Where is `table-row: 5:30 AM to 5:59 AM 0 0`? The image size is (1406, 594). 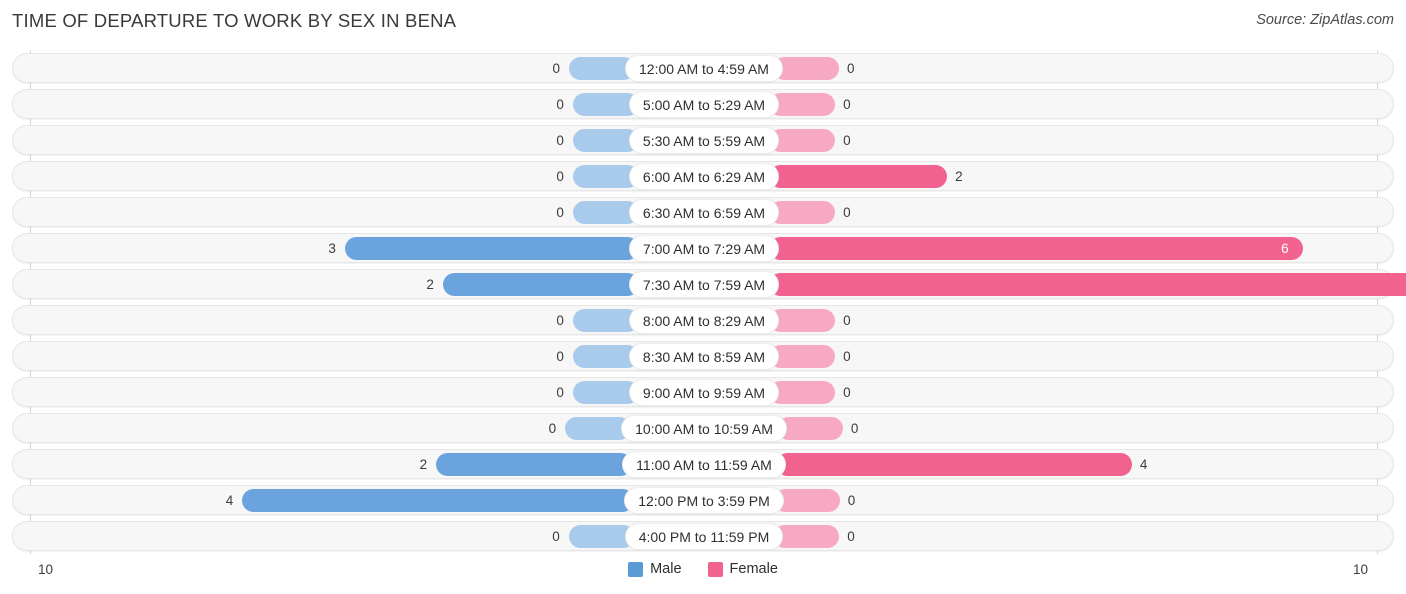 table-row: 5:30 AM to 5:59 AM 0 0 is located at coordinates (703, 140).